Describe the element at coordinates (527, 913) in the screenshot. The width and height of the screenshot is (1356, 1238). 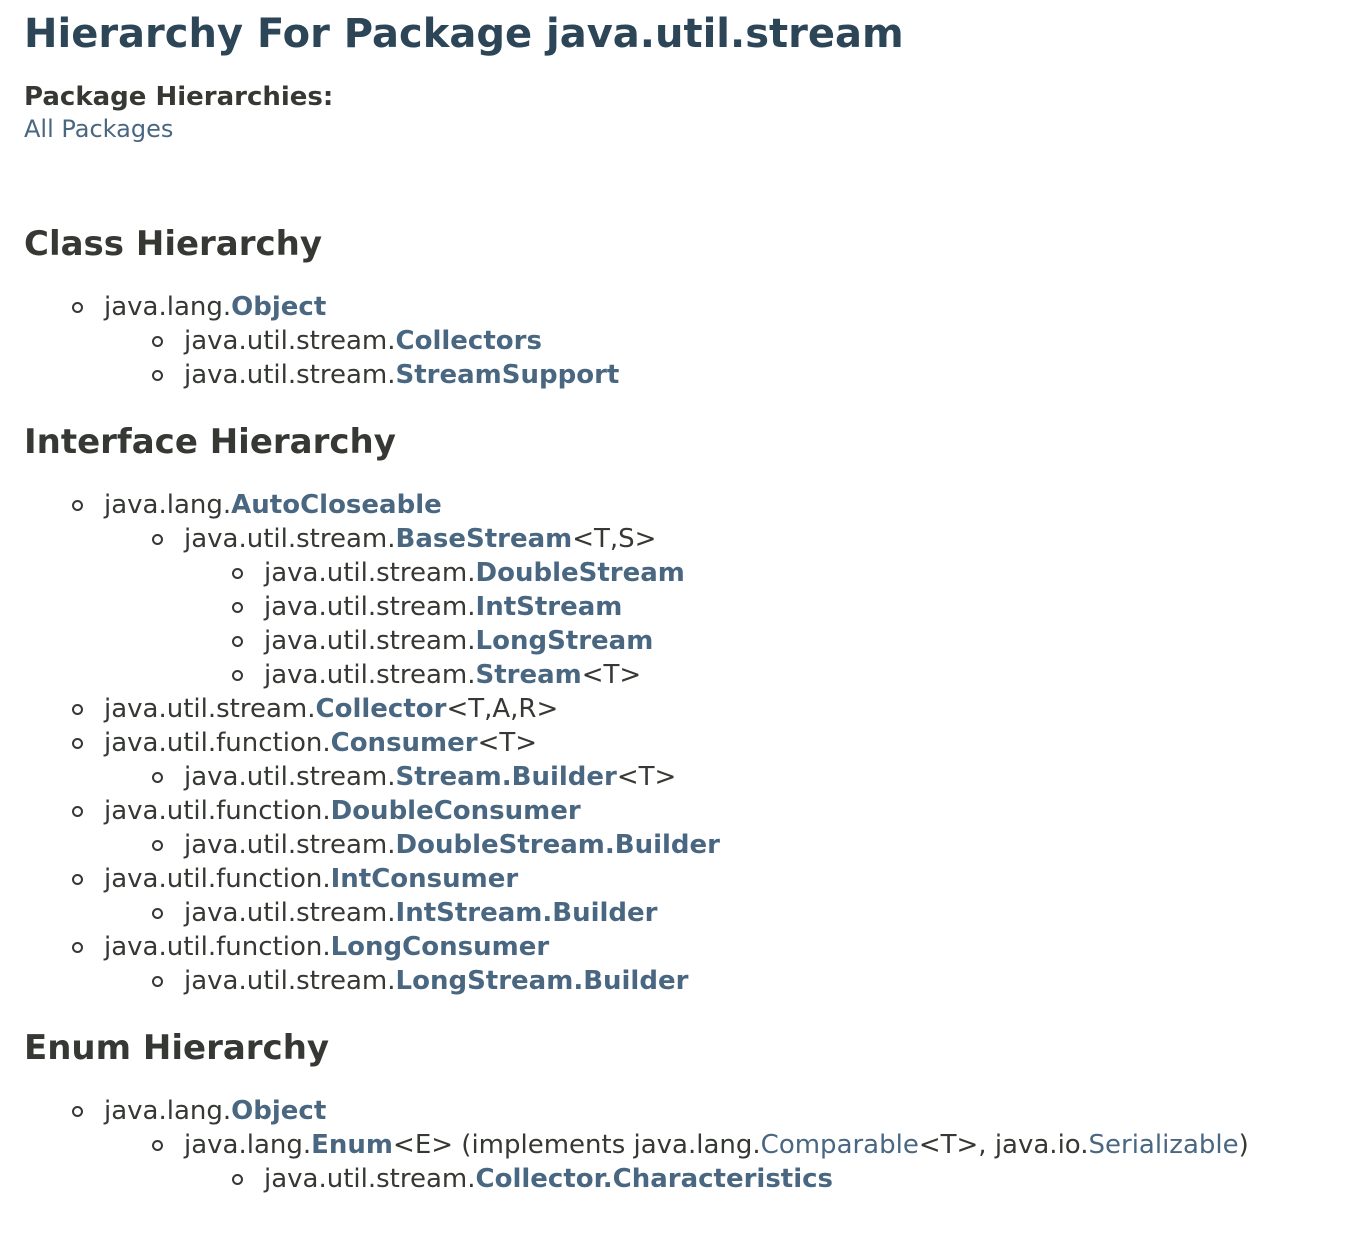
I see `type-link-intstream-builder: IntStream.Builder` at that location.